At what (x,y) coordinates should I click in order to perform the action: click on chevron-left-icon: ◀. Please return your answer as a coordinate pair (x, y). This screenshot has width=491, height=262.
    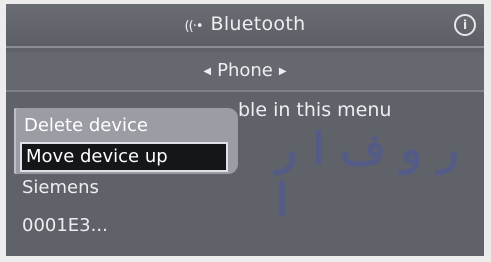
    Looking at the image, I should click on (207, 71).